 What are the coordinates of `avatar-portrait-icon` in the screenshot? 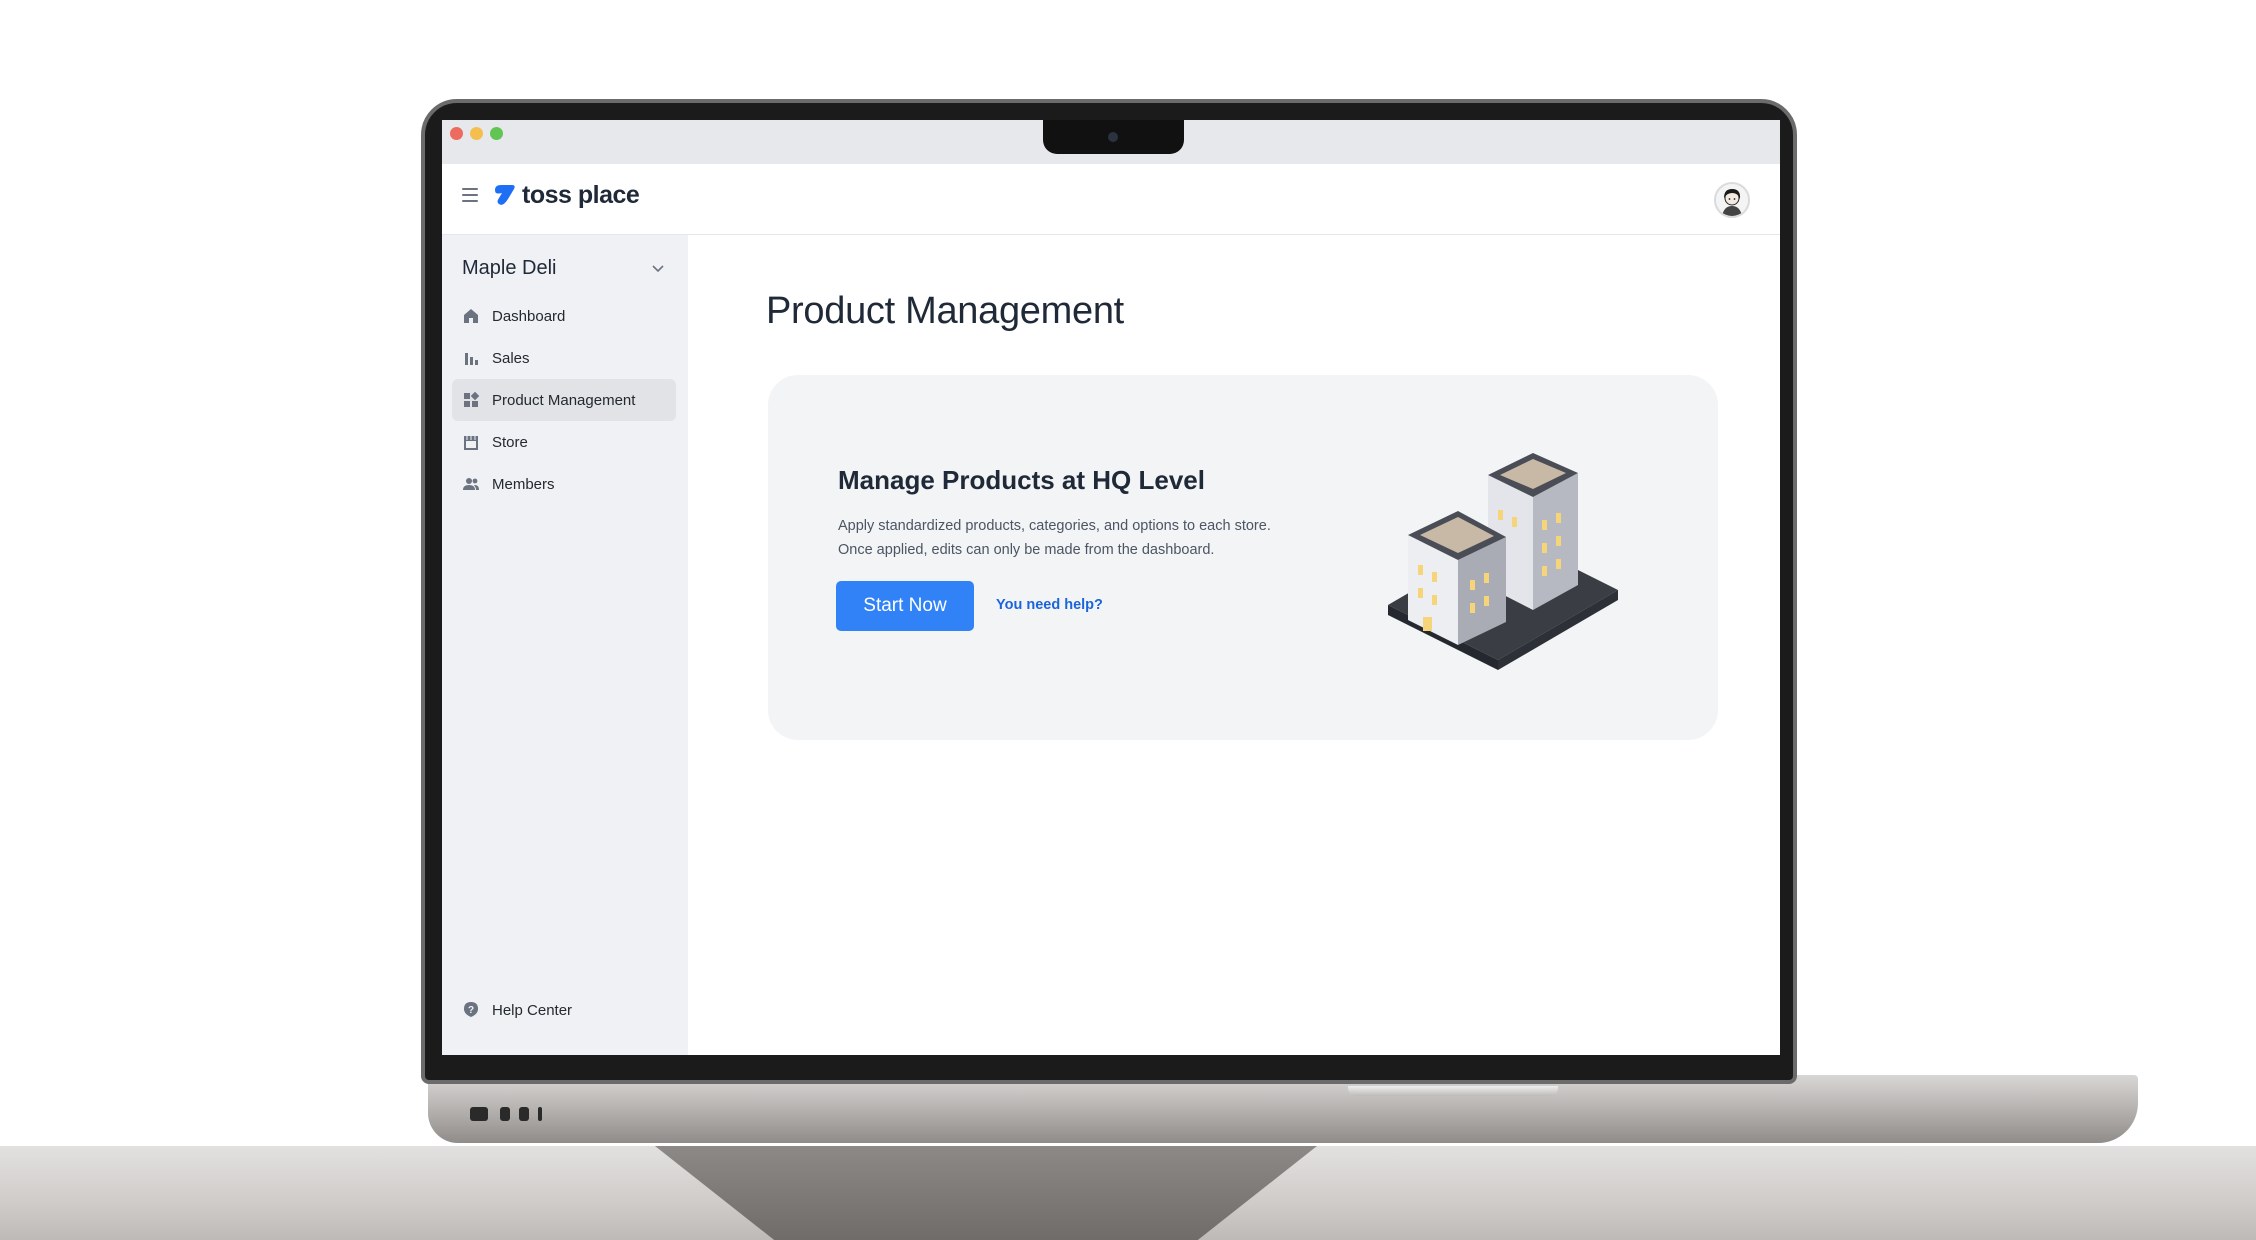 It's located at (1732, 202).